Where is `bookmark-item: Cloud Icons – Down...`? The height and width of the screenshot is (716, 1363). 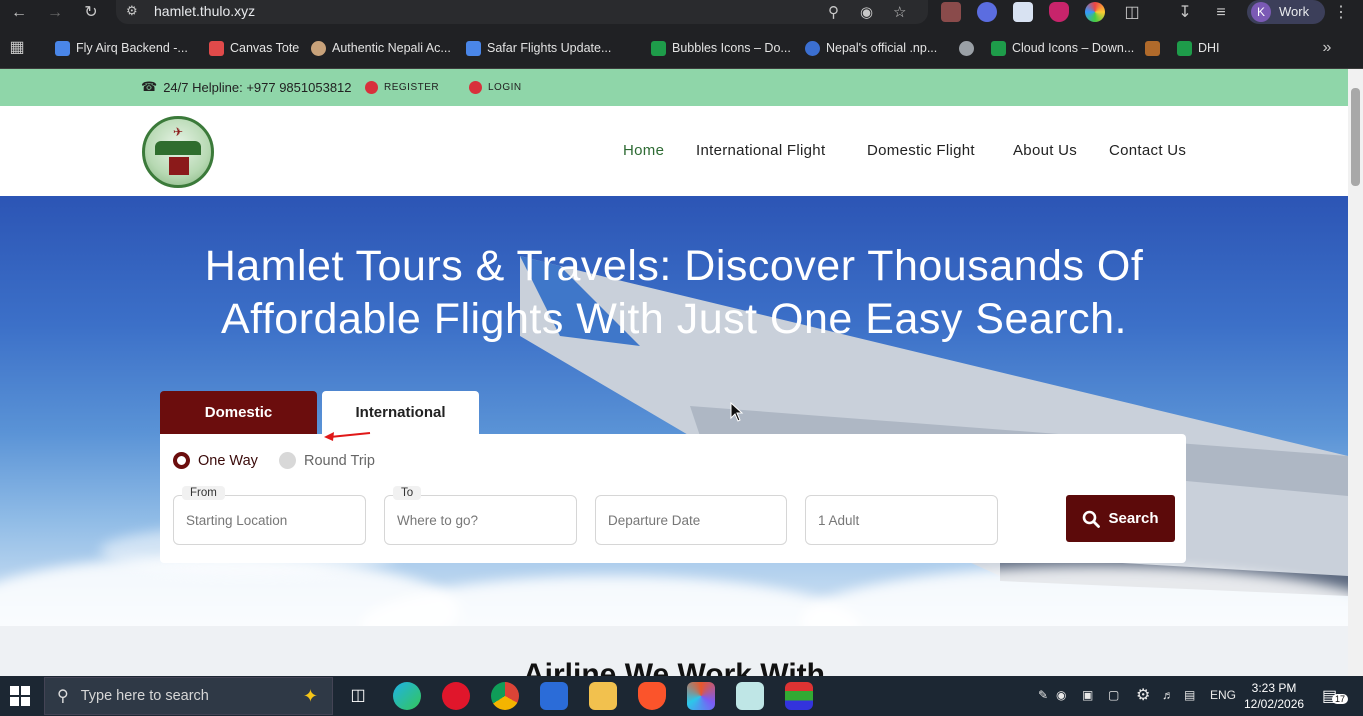 bookmark-item: Cloud Icons – Down... is located at coordinates (1062, 48).